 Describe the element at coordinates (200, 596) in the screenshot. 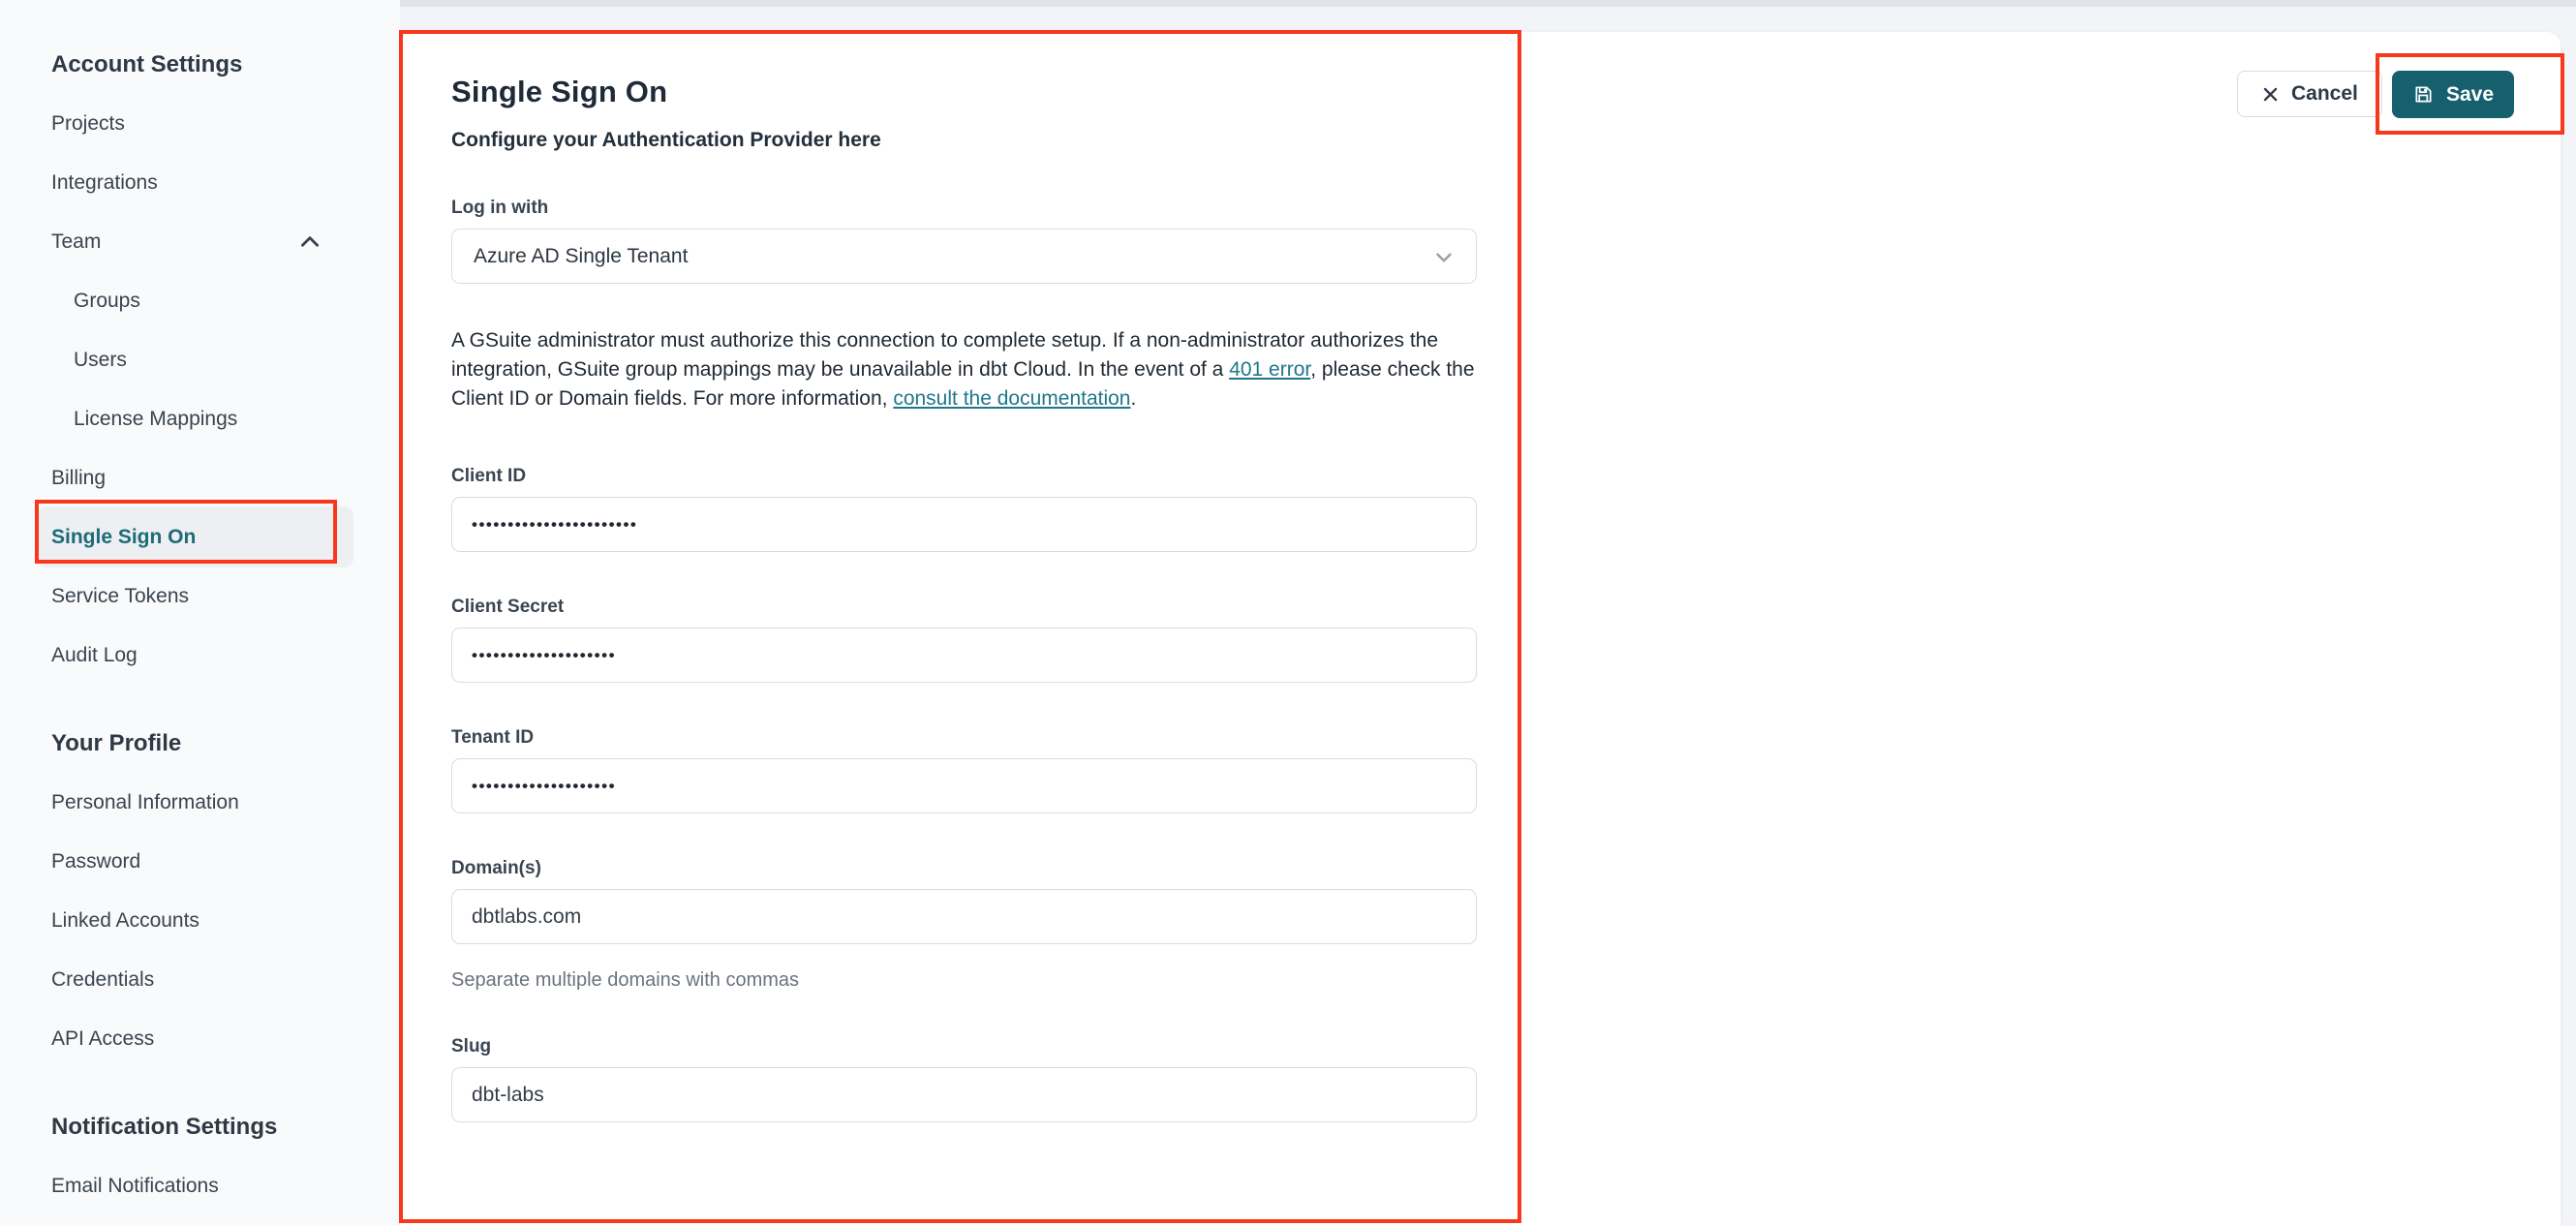

I see `sidebar-item-service-tokens: Service Tokens` at that location.